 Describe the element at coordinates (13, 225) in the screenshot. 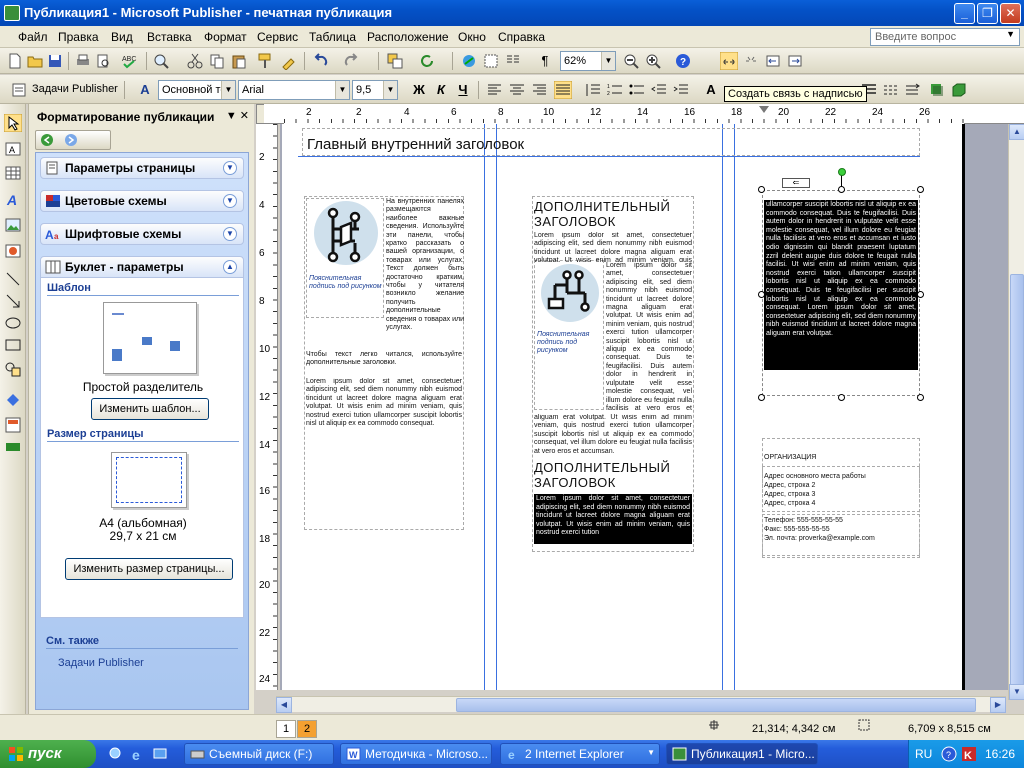

I see `picture-tool-icon` at that location.